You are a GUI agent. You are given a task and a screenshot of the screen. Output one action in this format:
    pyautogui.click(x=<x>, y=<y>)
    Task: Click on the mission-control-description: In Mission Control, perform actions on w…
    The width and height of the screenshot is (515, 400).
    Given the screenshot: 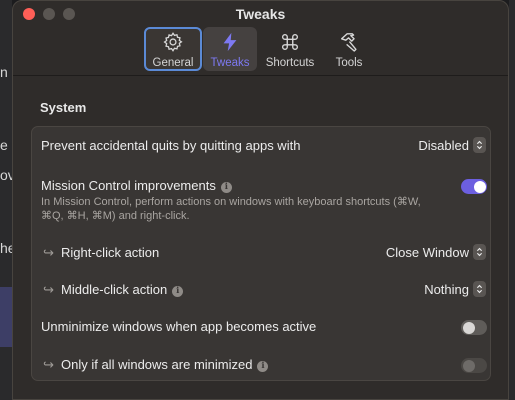 What is the action you would take?
    pyautogui.click(x=231, y=209)
    